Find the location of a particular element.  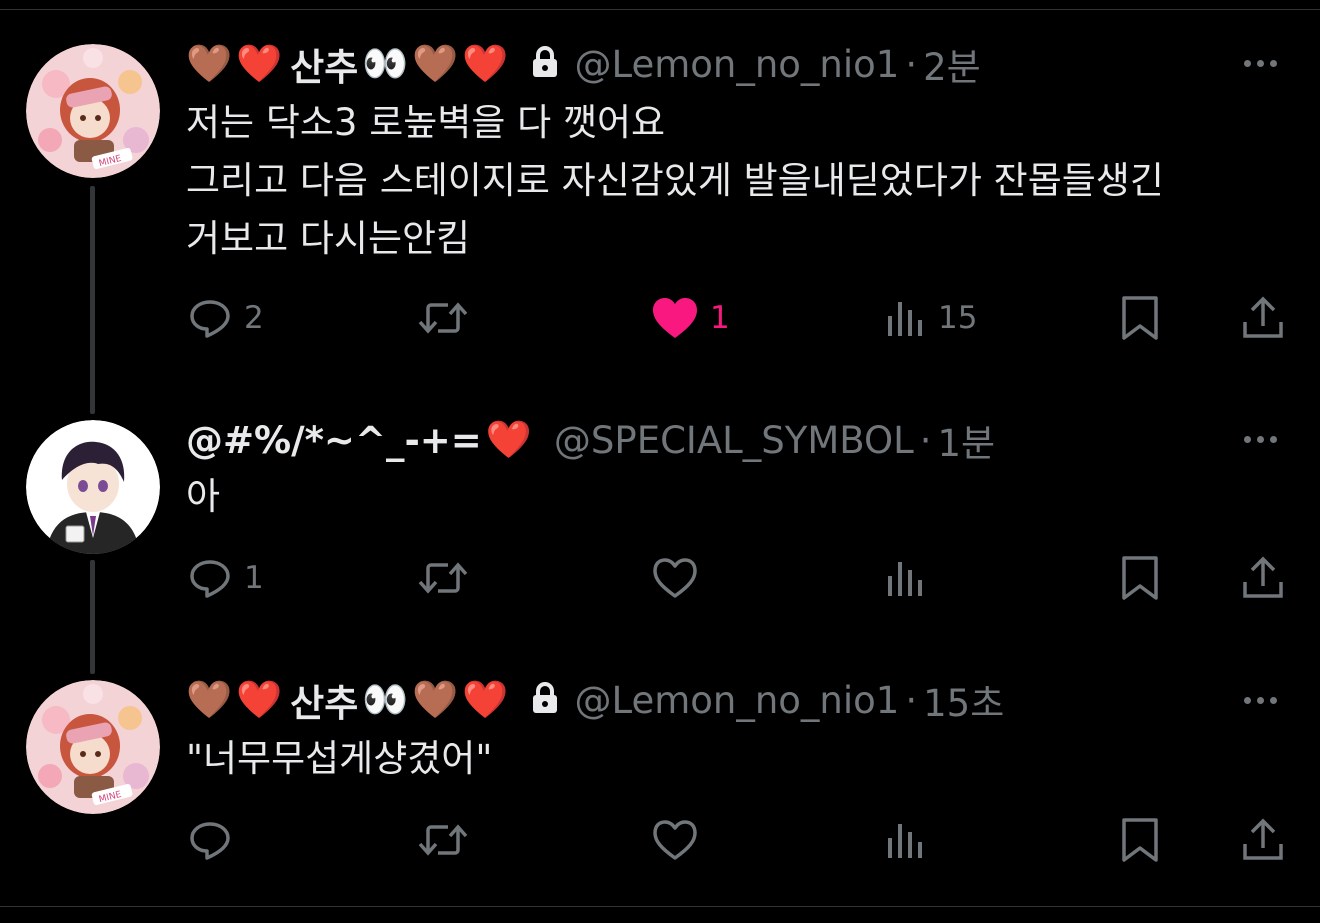

tweet-header: 🤎 ❤️ 산추 👀 🤎 ❤️ @Lemon_no_nio1 · 15초 is located at coordinates (595, 700).